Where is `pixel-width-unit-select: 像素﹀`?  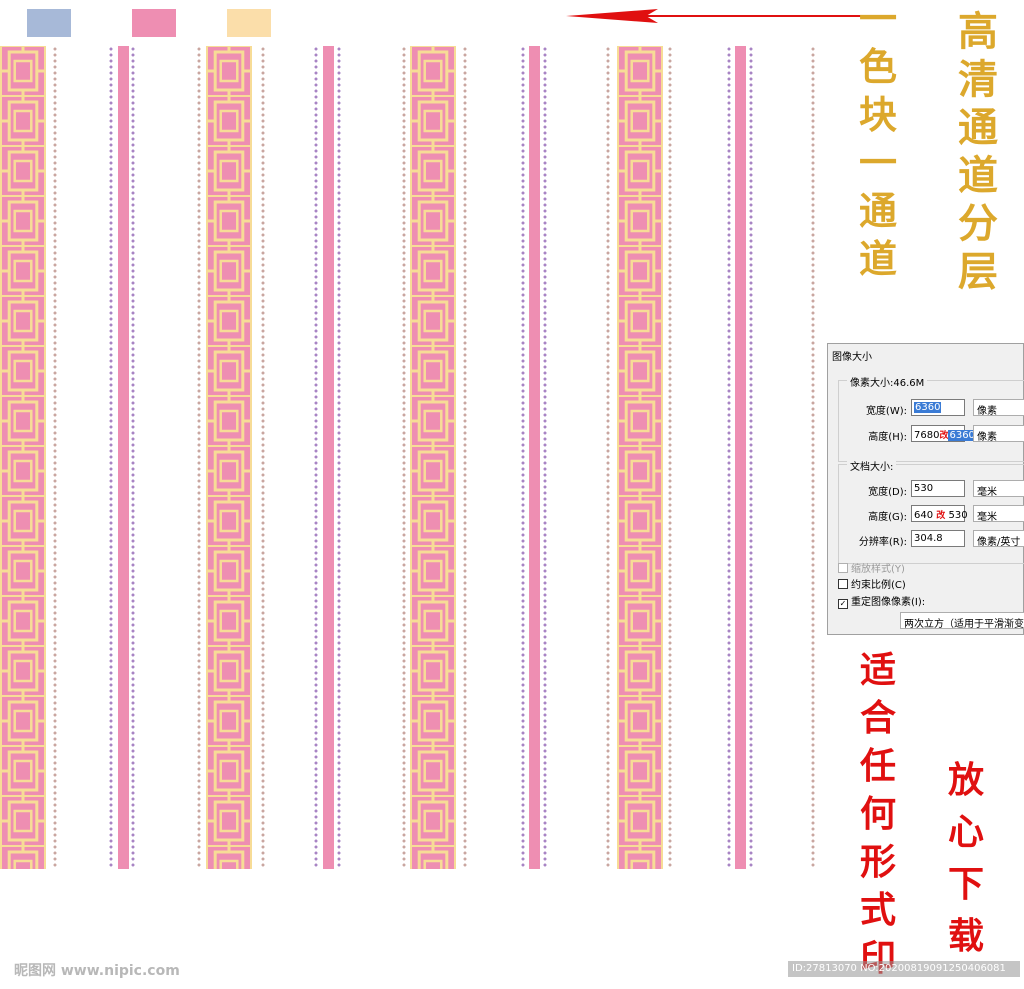 pixel-width-unit-select: 像素﹀ is located at coordinates (998, 407).